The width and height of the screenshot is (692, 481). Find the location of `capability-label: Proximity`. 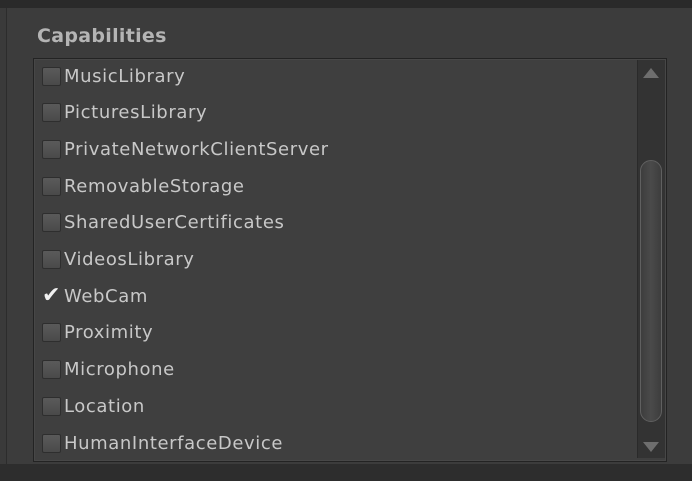

capability-label: Proximity is located at coordinates (109, 333).